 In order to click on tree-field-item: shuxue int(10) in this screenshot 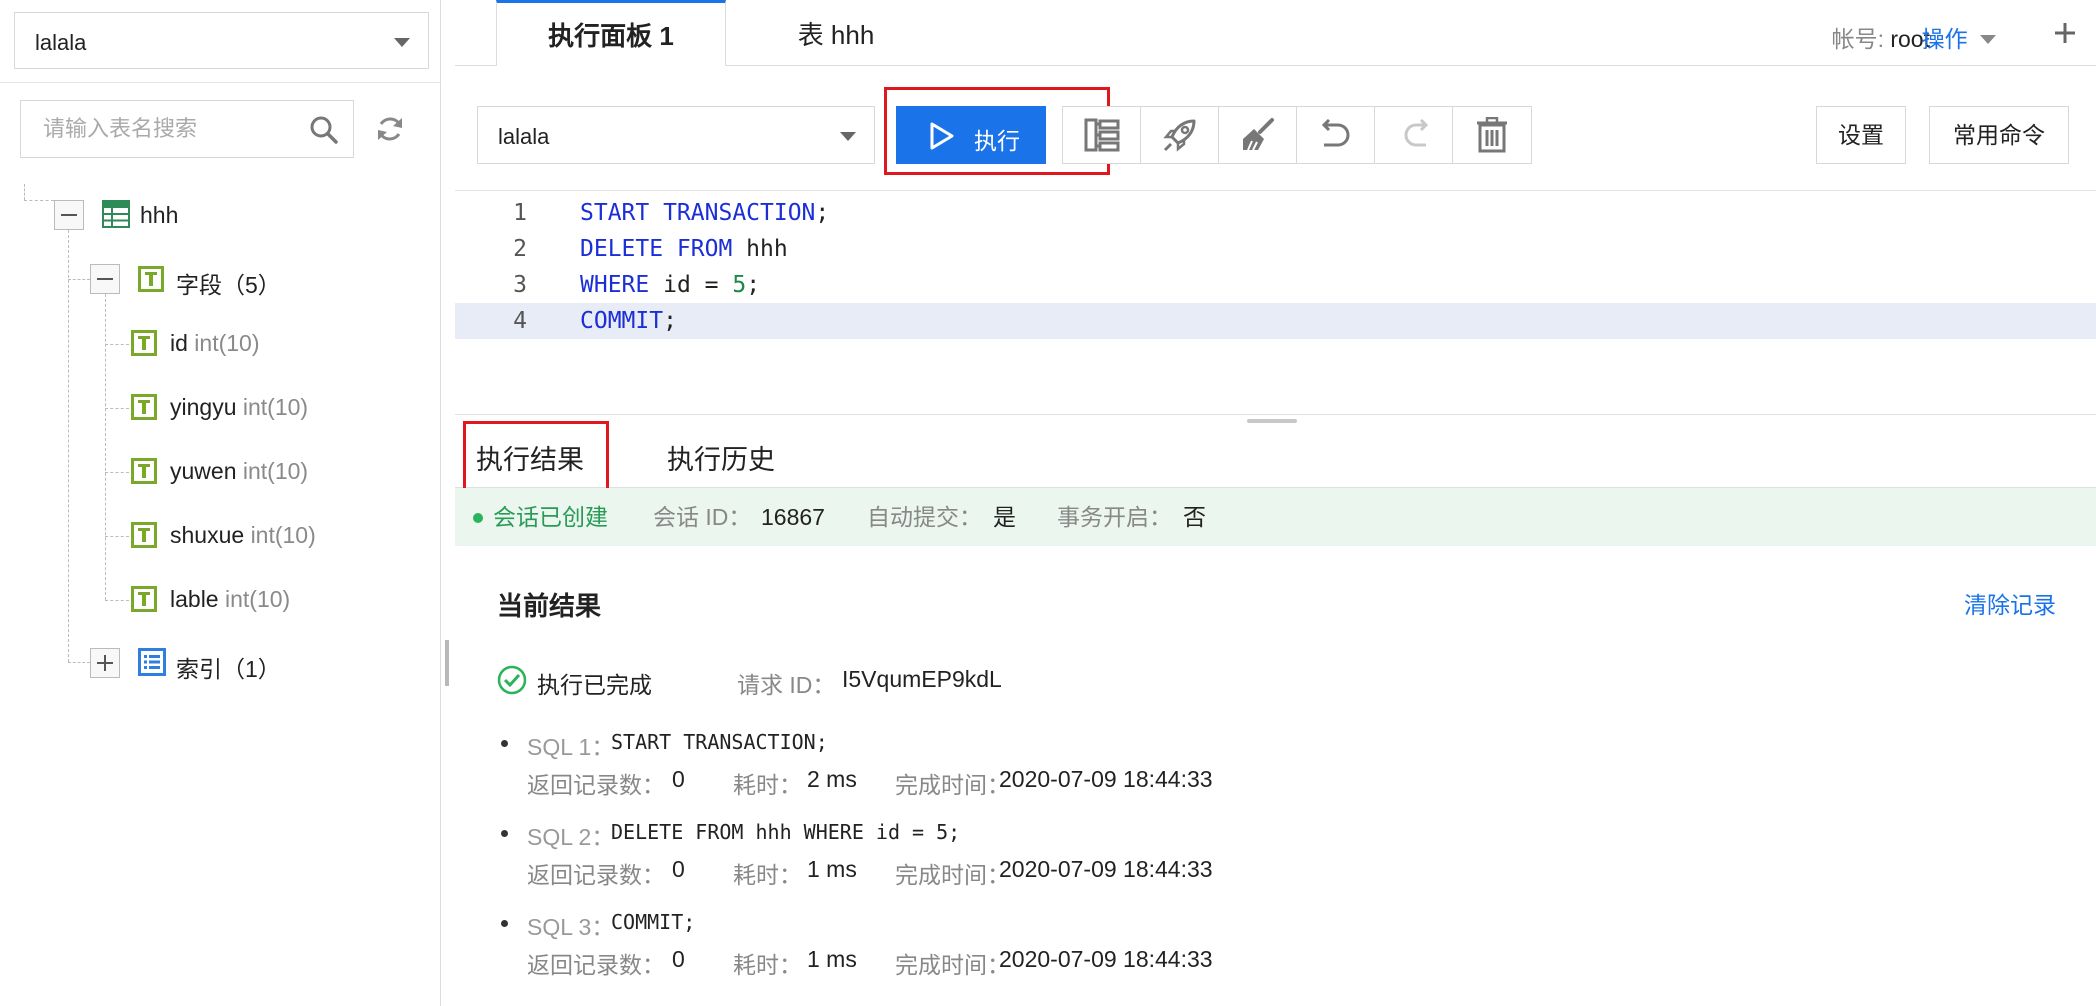, I will do `click(243, 535)`.